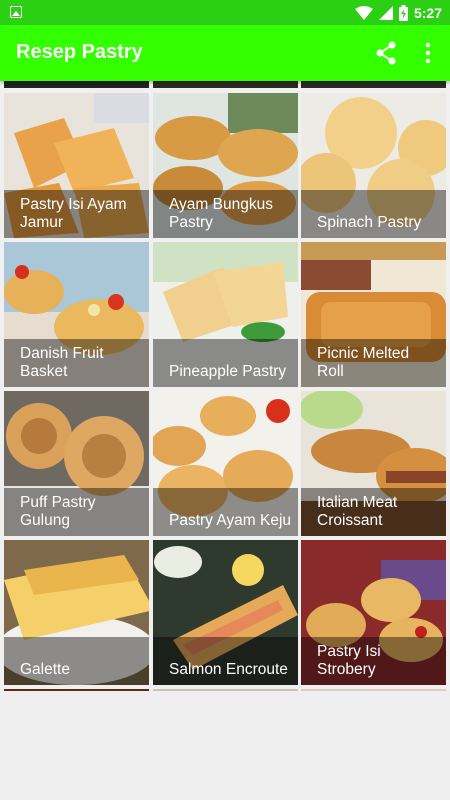 This screenshot has height=800, width=450. Describe the element at coordinates (62, 362) in the screenshot. I see `recipe-title: Danish Fruit Basket` at that location.